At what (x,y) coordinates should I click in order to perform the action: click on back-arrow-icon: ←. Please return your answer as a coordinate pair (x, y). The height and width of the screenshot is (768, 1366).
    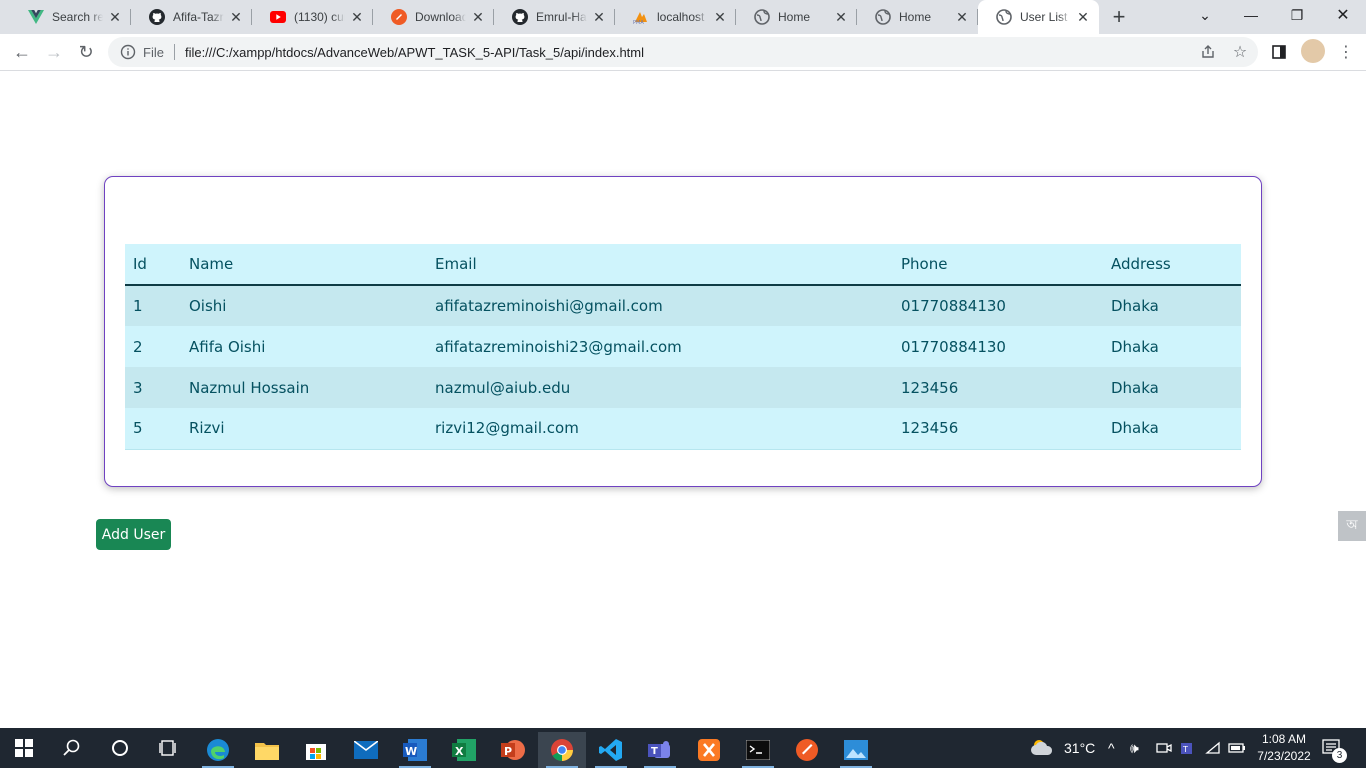
    Looking at the image, I should click on (22, 52).